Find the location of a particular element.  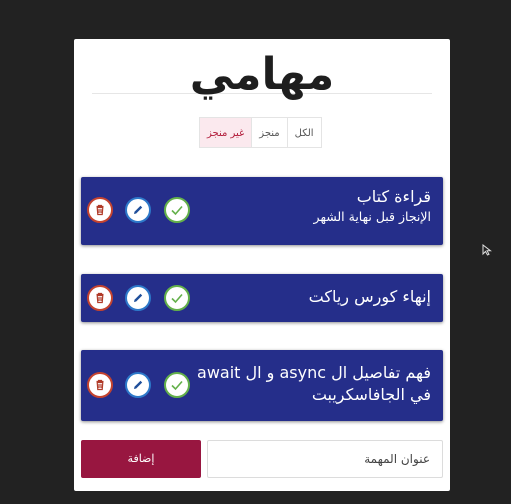

page-title: مهامي is located at coordinates (262, 73).